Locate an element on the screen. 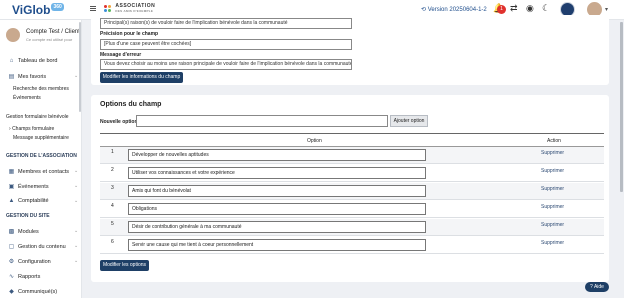  sidebar-user-note: Ce compte est utilisé pour is located at coordinates (49, 39).